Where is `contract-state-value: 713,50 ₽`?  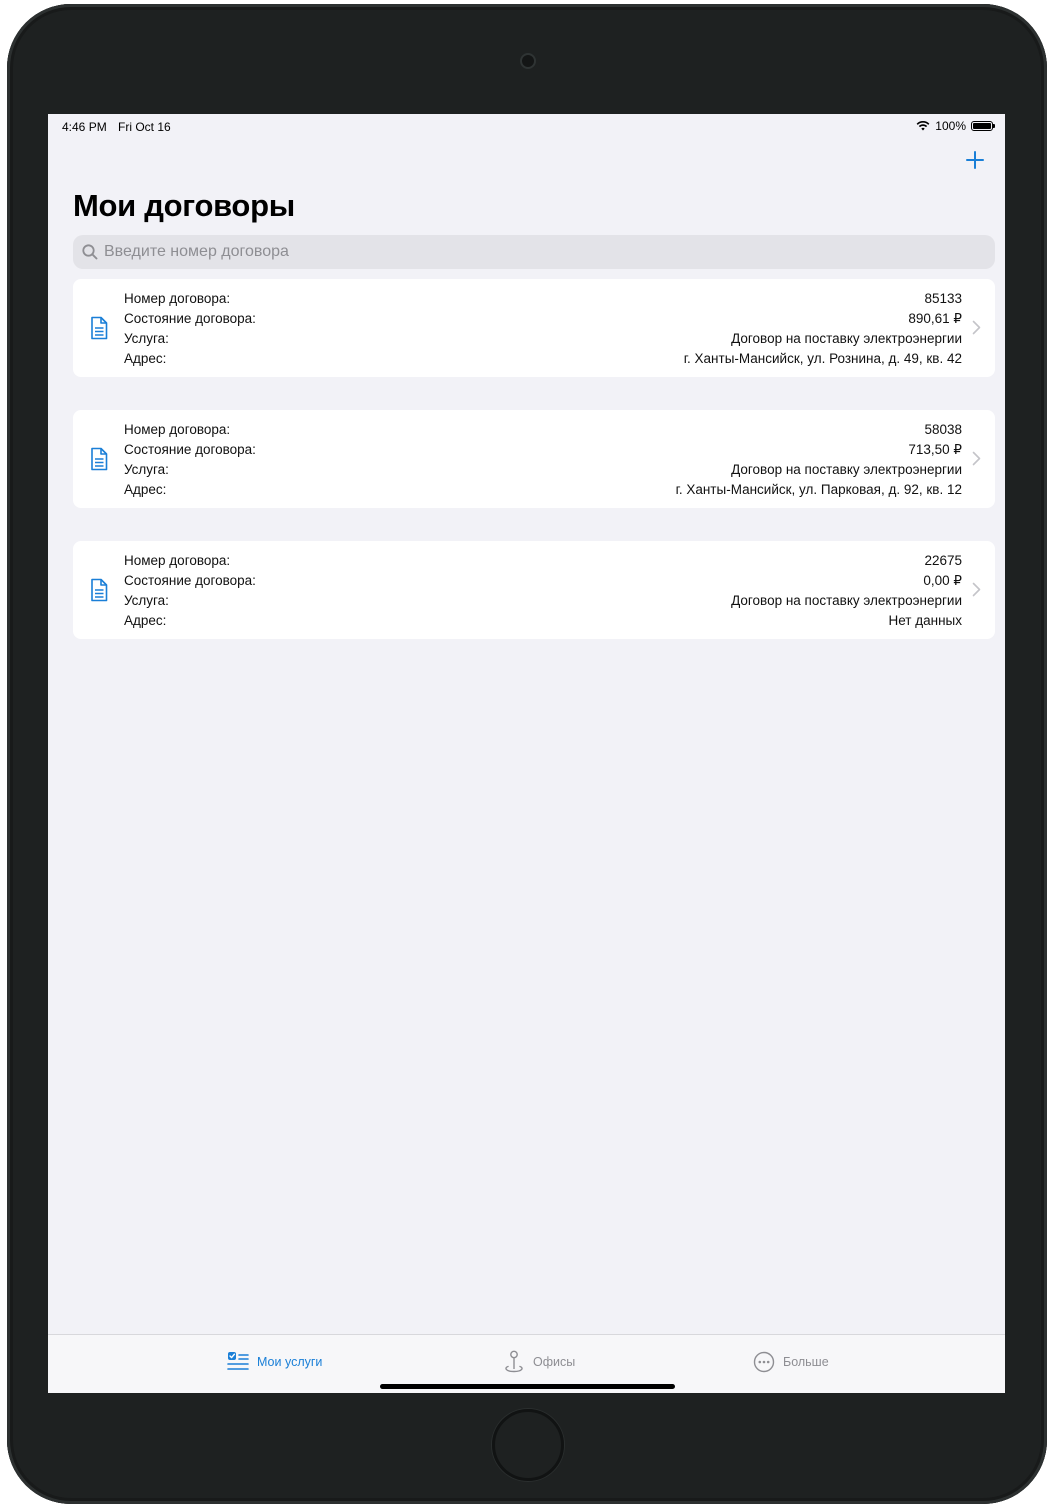 contract-state-value: 713,50 ₽ is located at coordinates (935, 449).